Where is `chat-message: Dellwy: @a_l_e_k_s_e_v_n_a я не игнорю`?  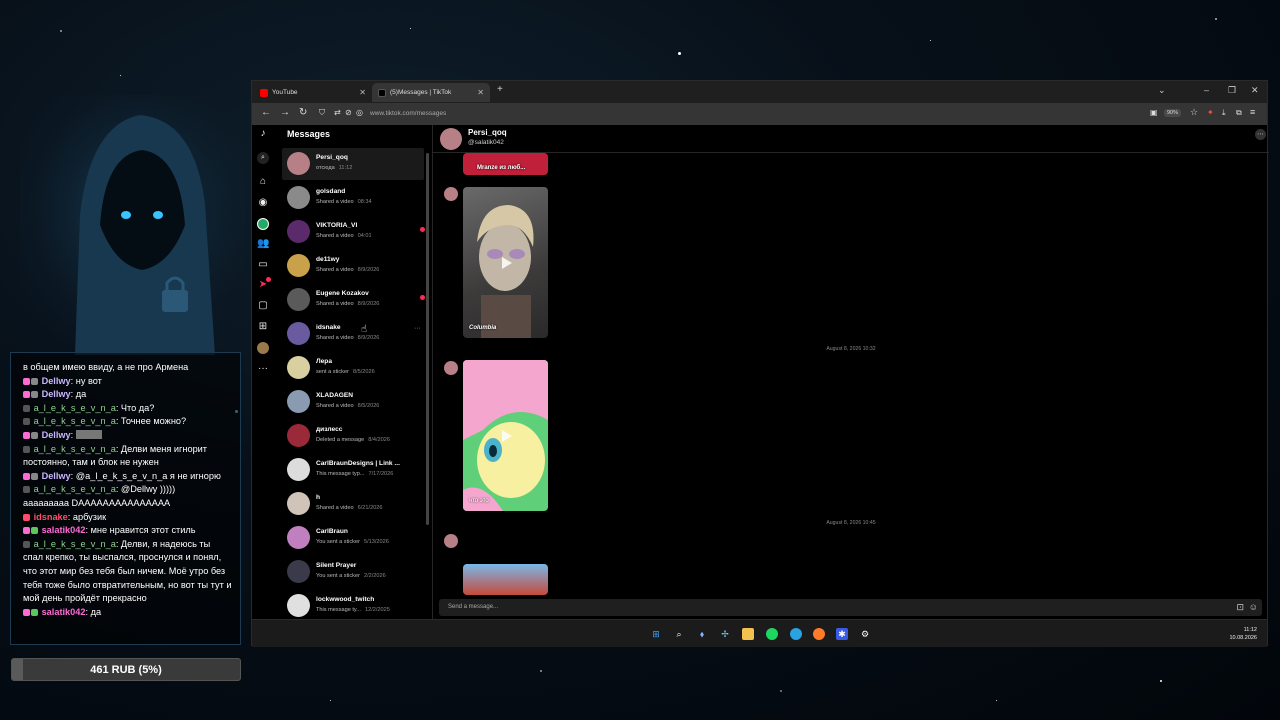 chat-message: Dellwy: @a_l_e_k_s_e_v_n_a я не игнорю is located at coordinates (127, 477).